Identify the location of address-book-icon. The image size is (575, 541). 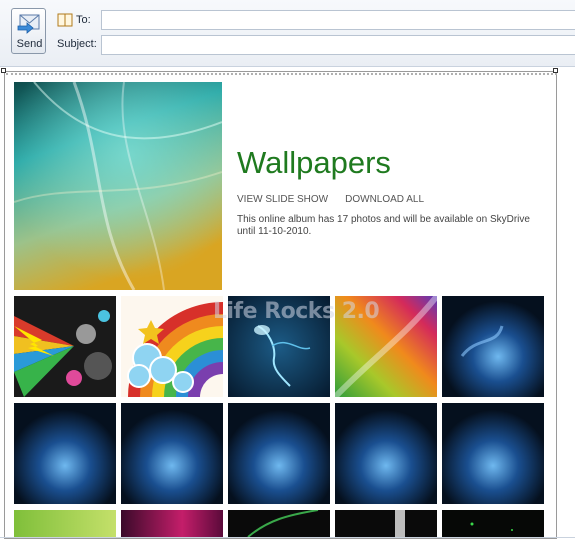
(65, 20).